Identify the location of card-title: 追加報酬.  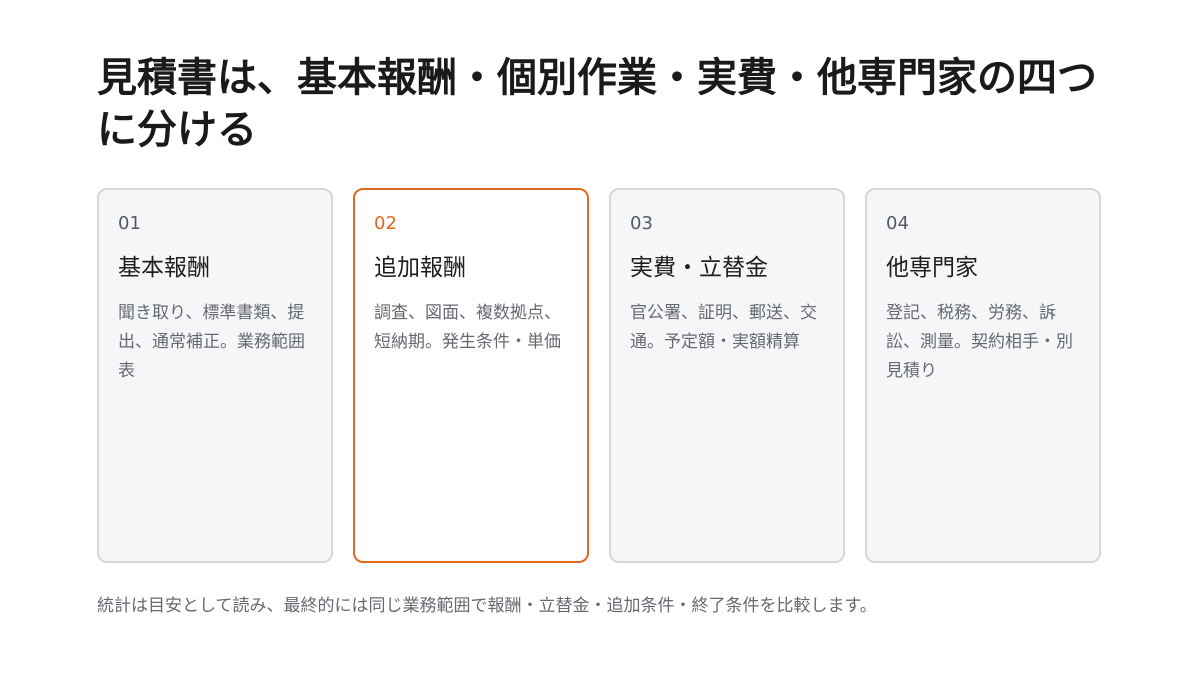
(420, 268).